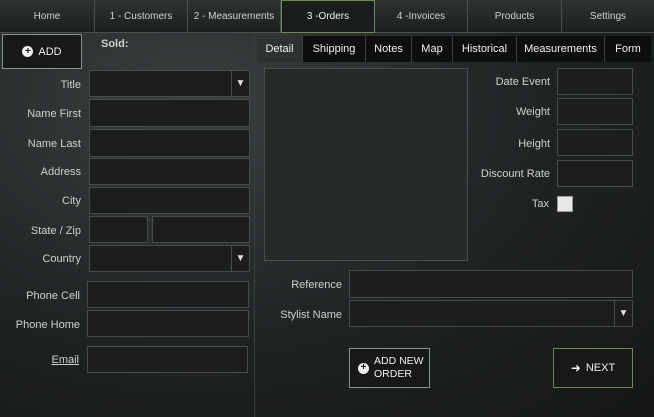  Describe the element at coordinates (389, 49) in the screenshot. I see `tab-notes: Notes` at that location.